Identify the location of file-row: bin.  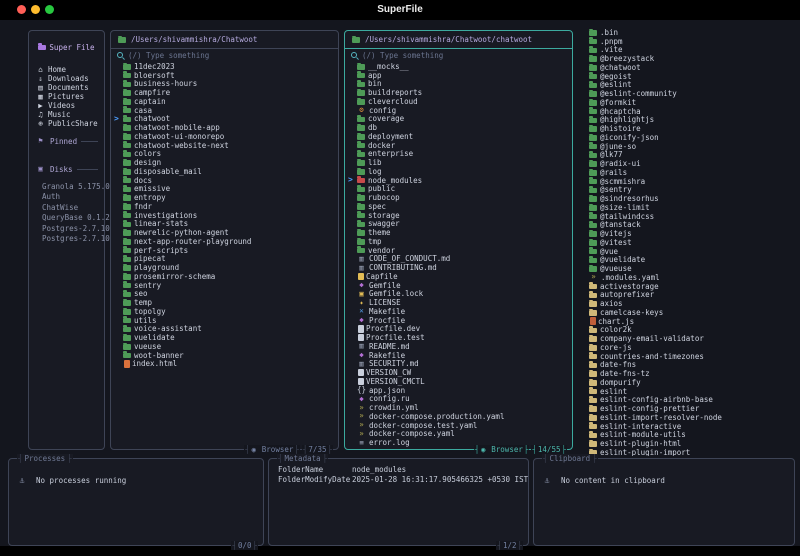
(458, 83).